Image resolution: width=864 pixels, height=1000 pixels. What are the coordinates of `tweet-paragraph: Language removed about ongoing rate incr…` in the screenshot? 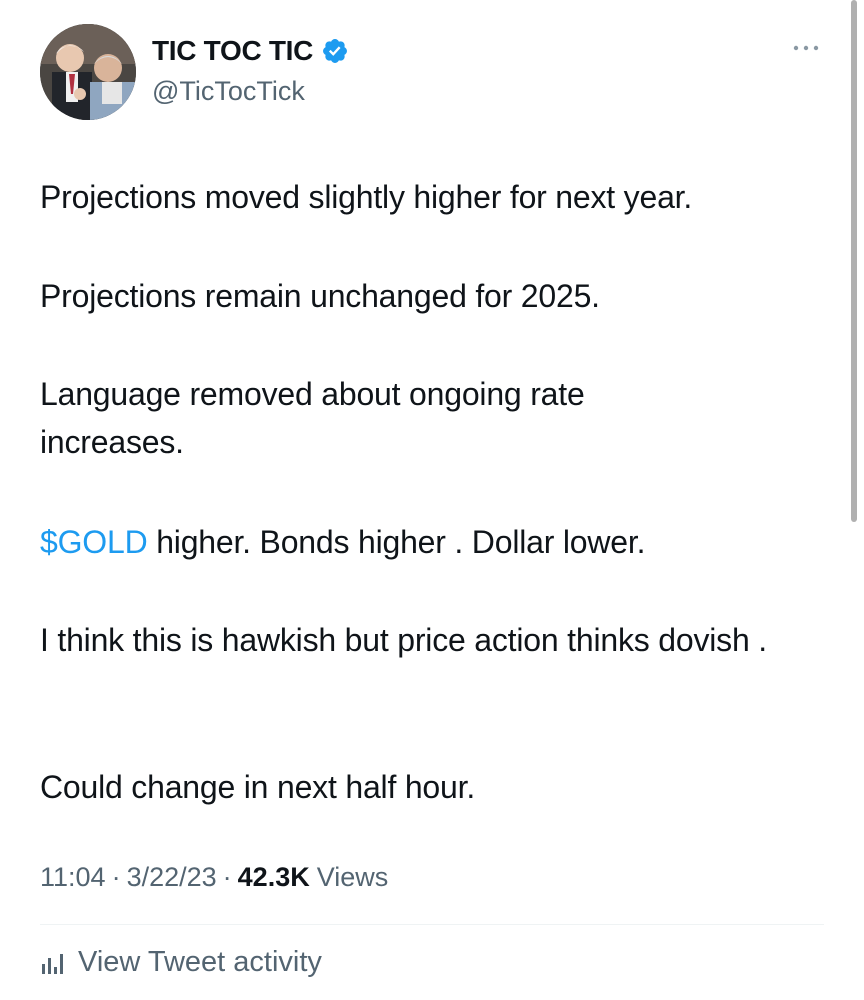 It's located at (312, 418).